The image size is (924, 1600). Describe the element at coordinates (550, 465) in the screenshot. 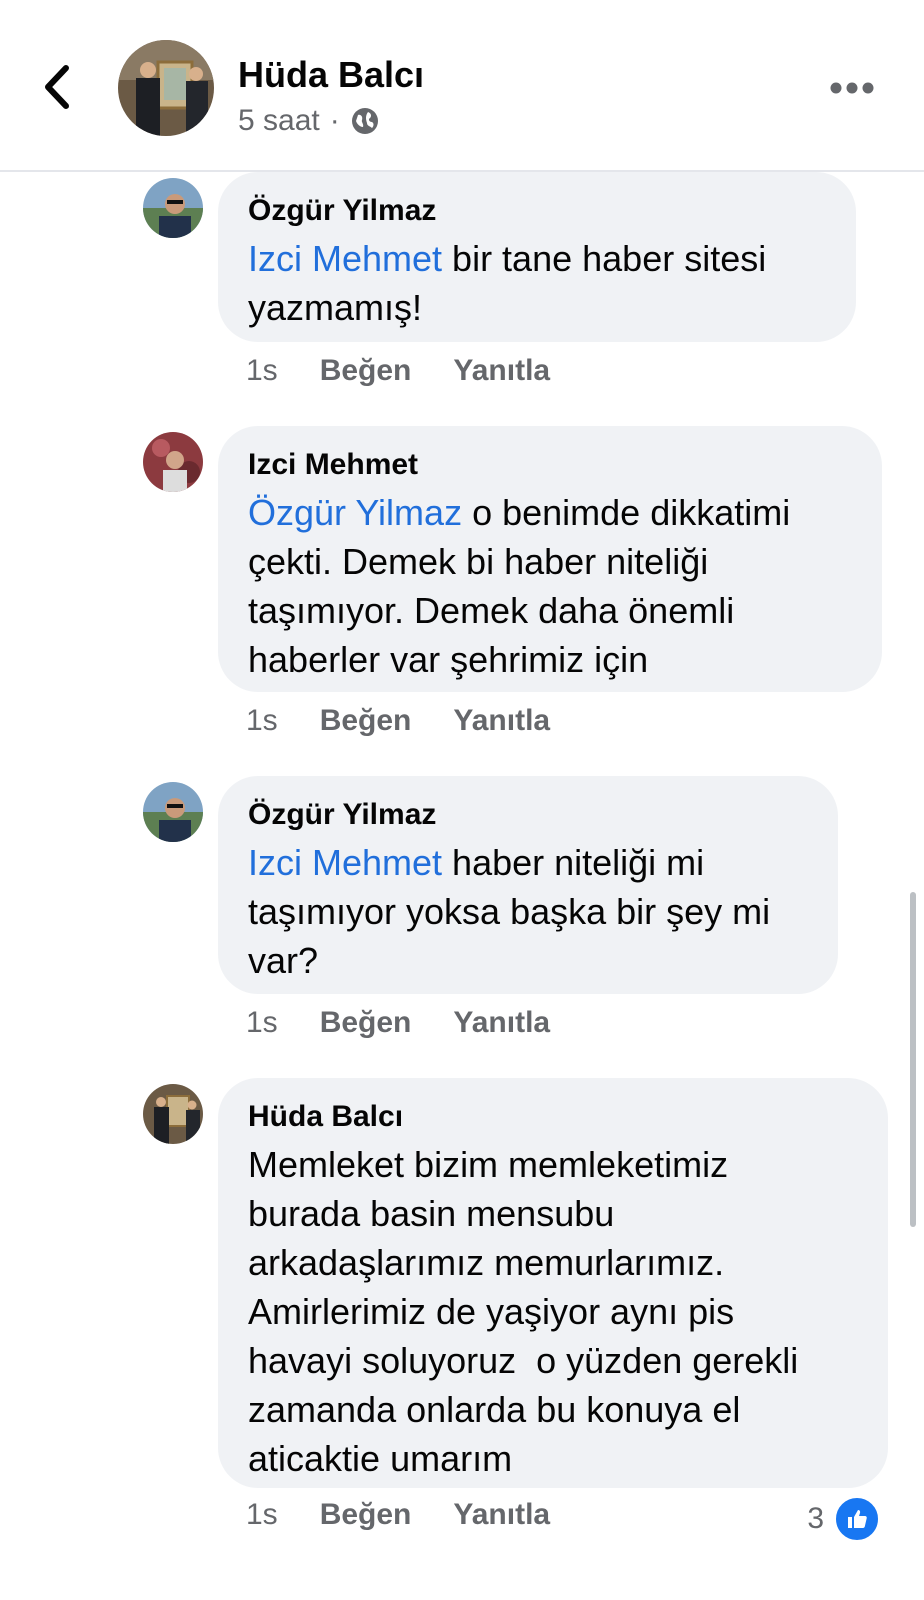

I see `comment-author: Izci Mehmet` at that location.